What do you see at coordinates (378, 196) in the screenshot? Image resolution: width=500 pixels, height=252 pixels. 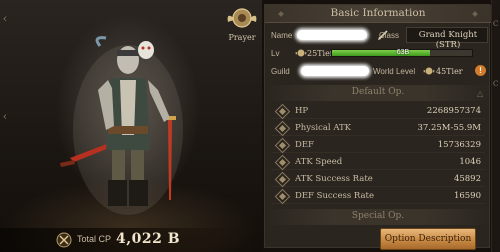 I see `stat-row-def-success-rate: DEF Success Rate 16590` at bounding box center [378, 196].